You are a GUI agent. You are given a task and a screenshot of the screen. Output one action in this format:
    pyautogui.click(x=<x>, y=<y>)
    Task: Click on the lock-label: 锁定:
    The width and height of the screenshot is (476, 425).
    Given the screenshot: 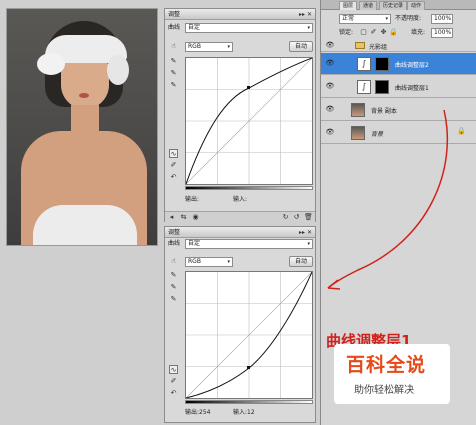 What is the action you would take?
    pyautogui.click(x=346, y=32)
    